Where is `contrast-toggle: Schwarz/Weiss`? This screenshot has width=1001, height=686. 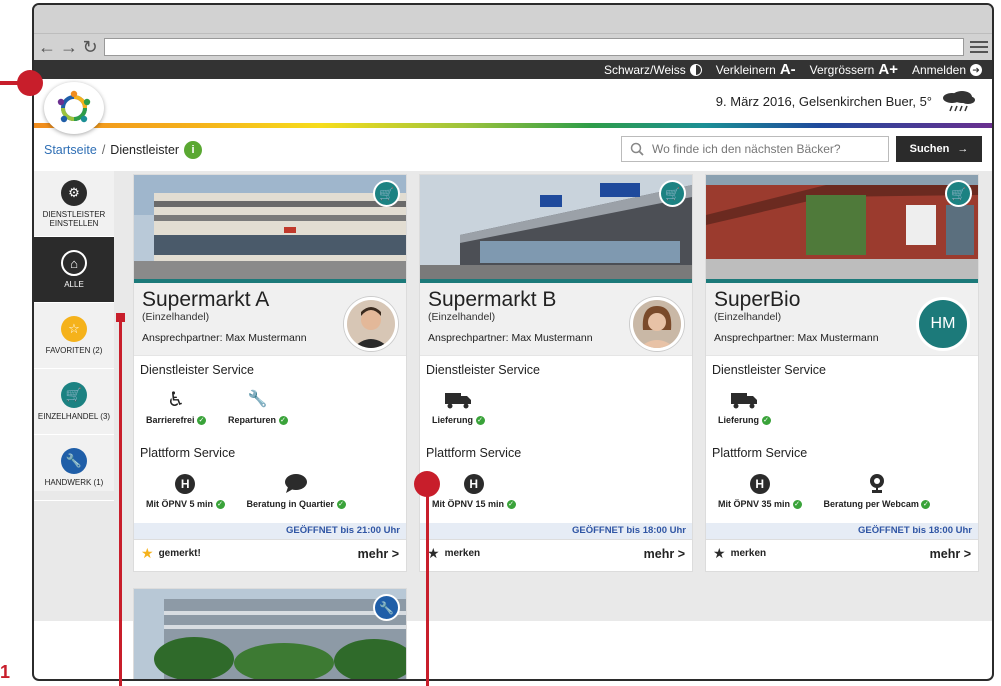 contrast-toggle: Schwarz/Weiss is located at coordinates (653, 70).